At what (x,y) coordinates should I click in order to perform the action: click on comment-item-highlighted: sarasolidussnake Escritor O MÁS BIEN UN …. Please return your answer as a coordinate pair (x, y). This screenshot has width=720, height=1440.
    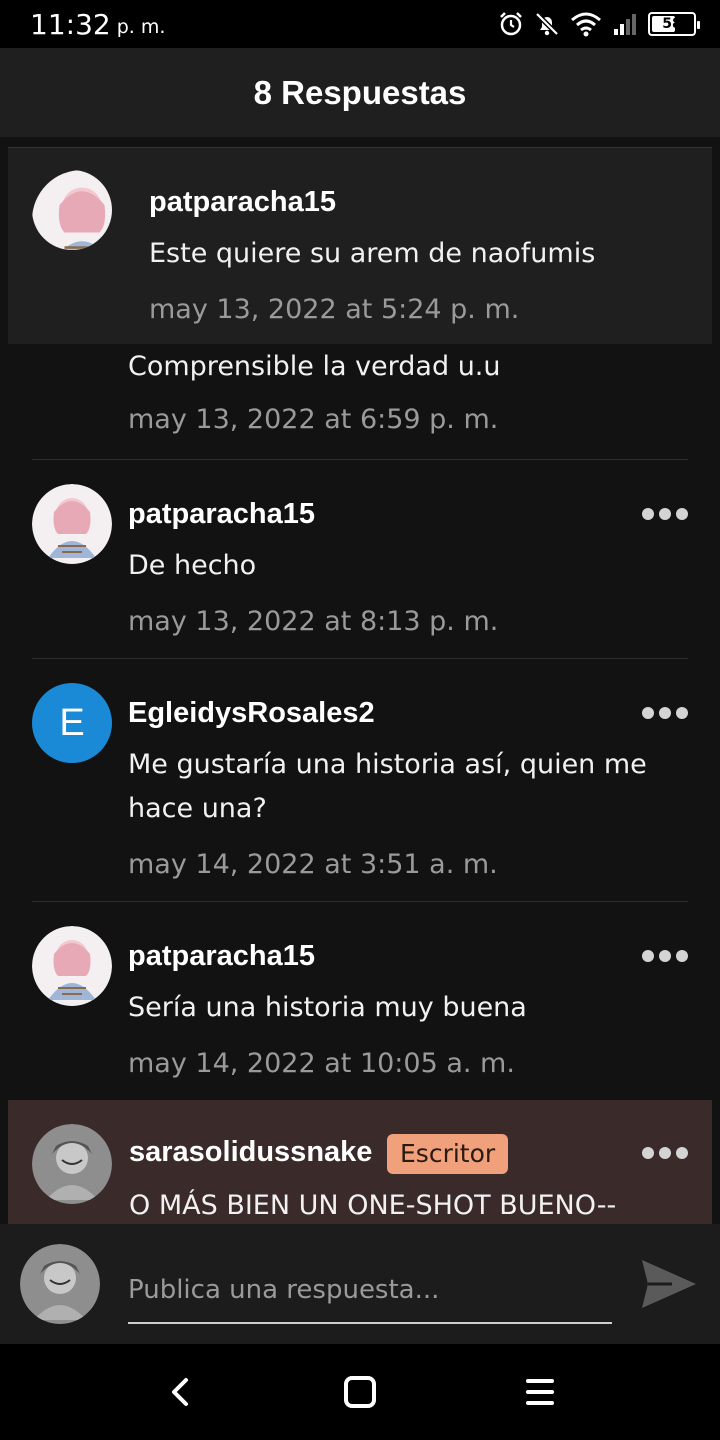
    Looking at the image, I should click on (360, 1162).